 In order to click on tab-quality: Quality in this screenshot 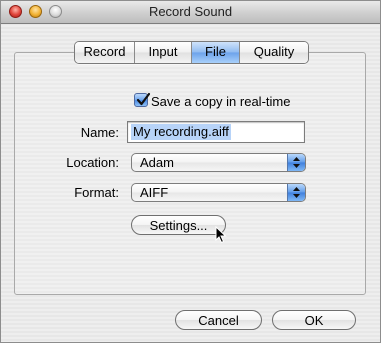, I will do `click(274, 52)`.